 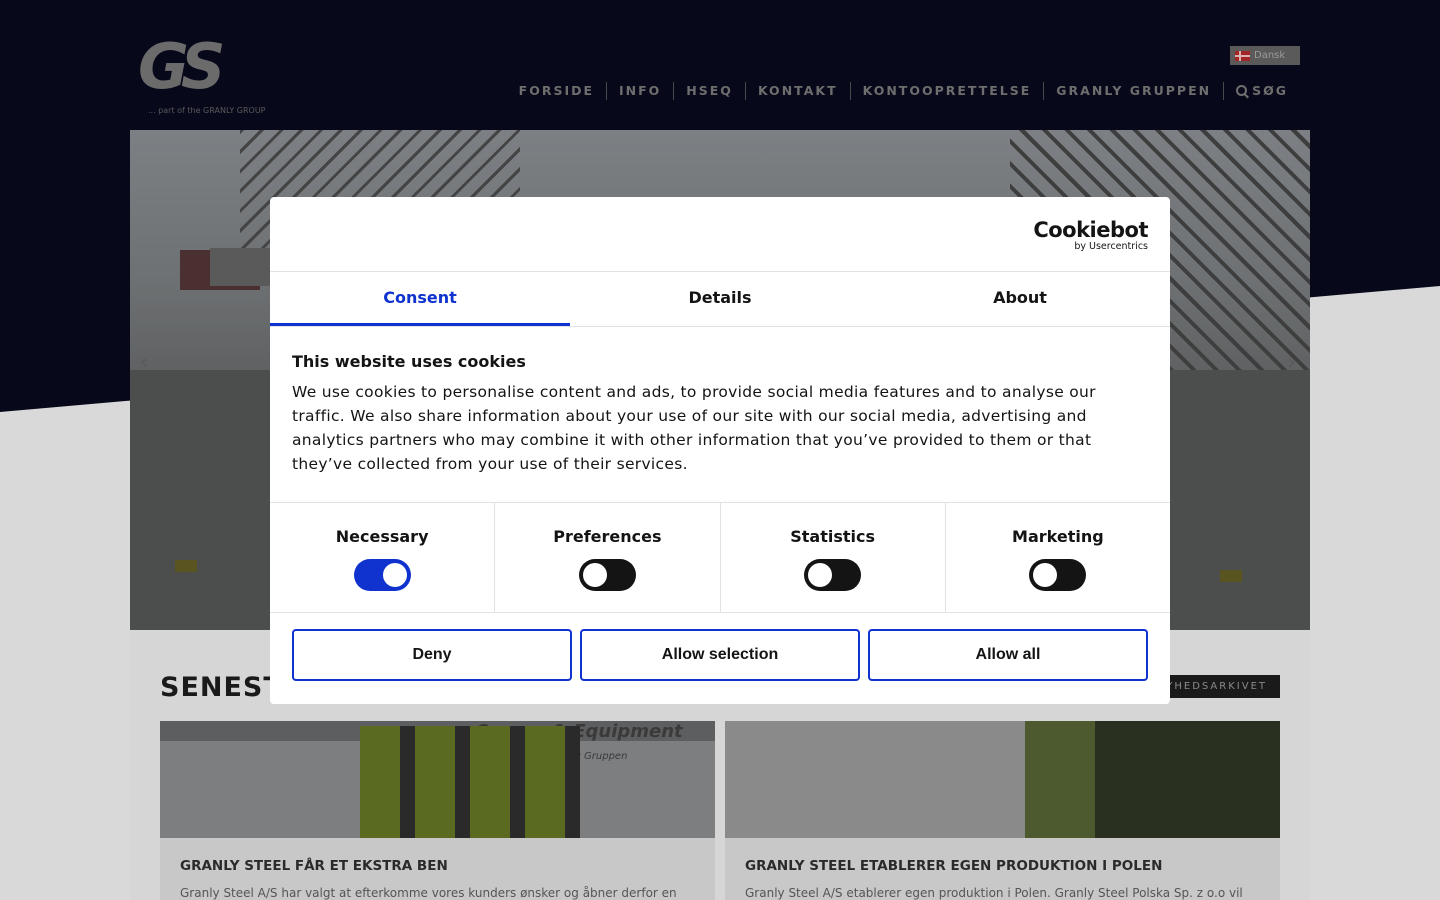 What do you see at coordinates (1057, 557) in the screenshot?
I see `category-marketing: Marketing` at bounding box center [1057, 557].